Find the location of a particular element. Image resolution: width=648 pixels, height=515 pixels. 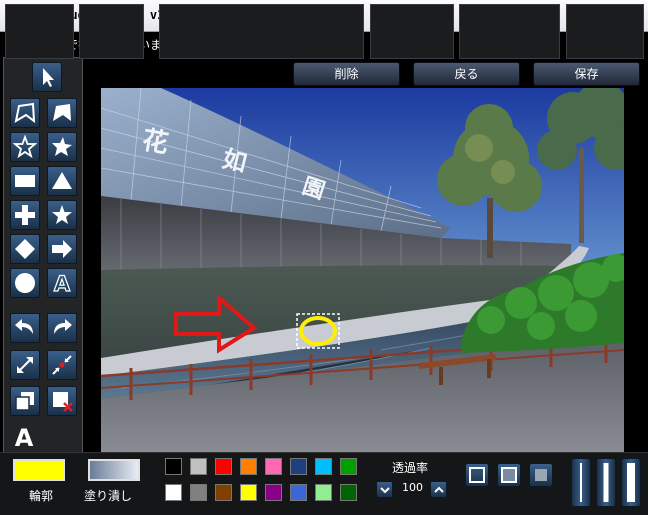

diamond-tool-button is located at coordinates (25, 249).